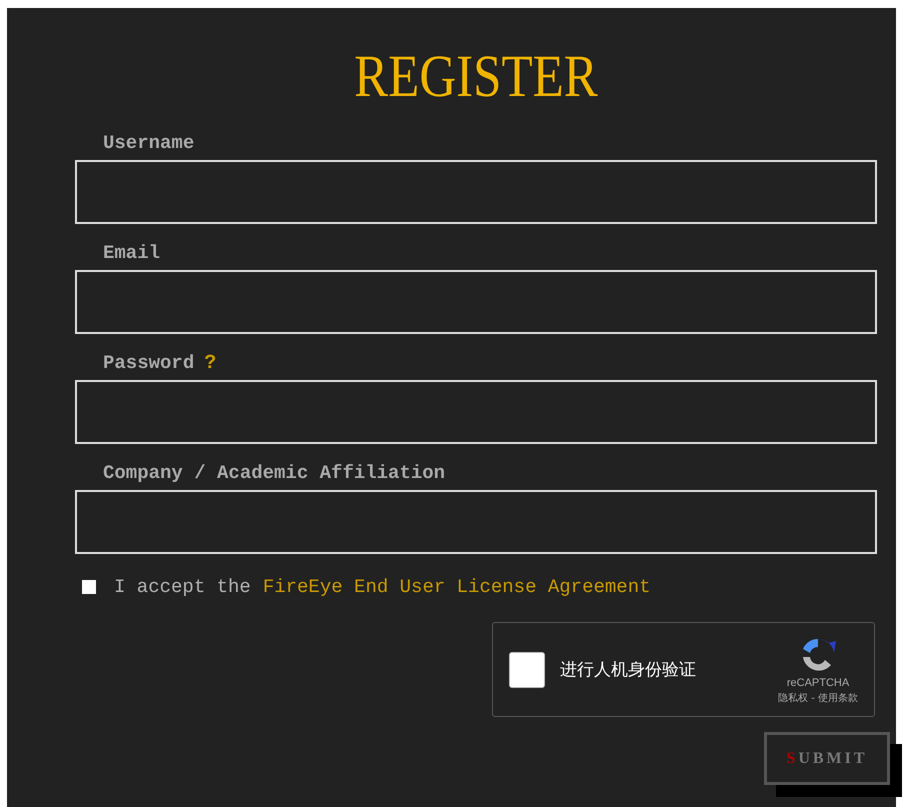 The image size is (904, 807). Describe the element at coordinates (182, 587) in the screenshot. I see `agreement-text: I accept the` at that location.